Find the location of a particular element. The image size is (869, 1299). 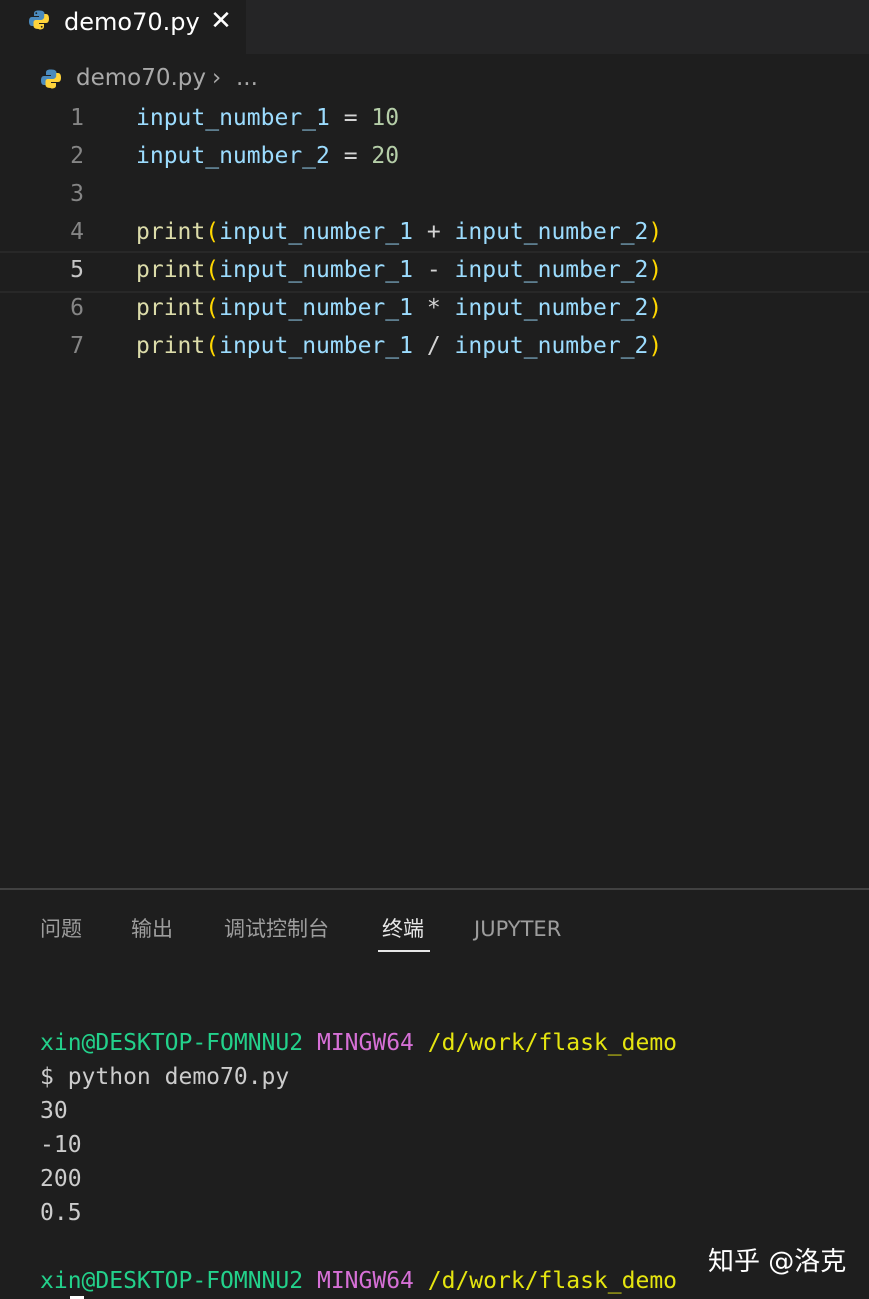

tab-terminal: 终端 is located at coordinates (403, 929).